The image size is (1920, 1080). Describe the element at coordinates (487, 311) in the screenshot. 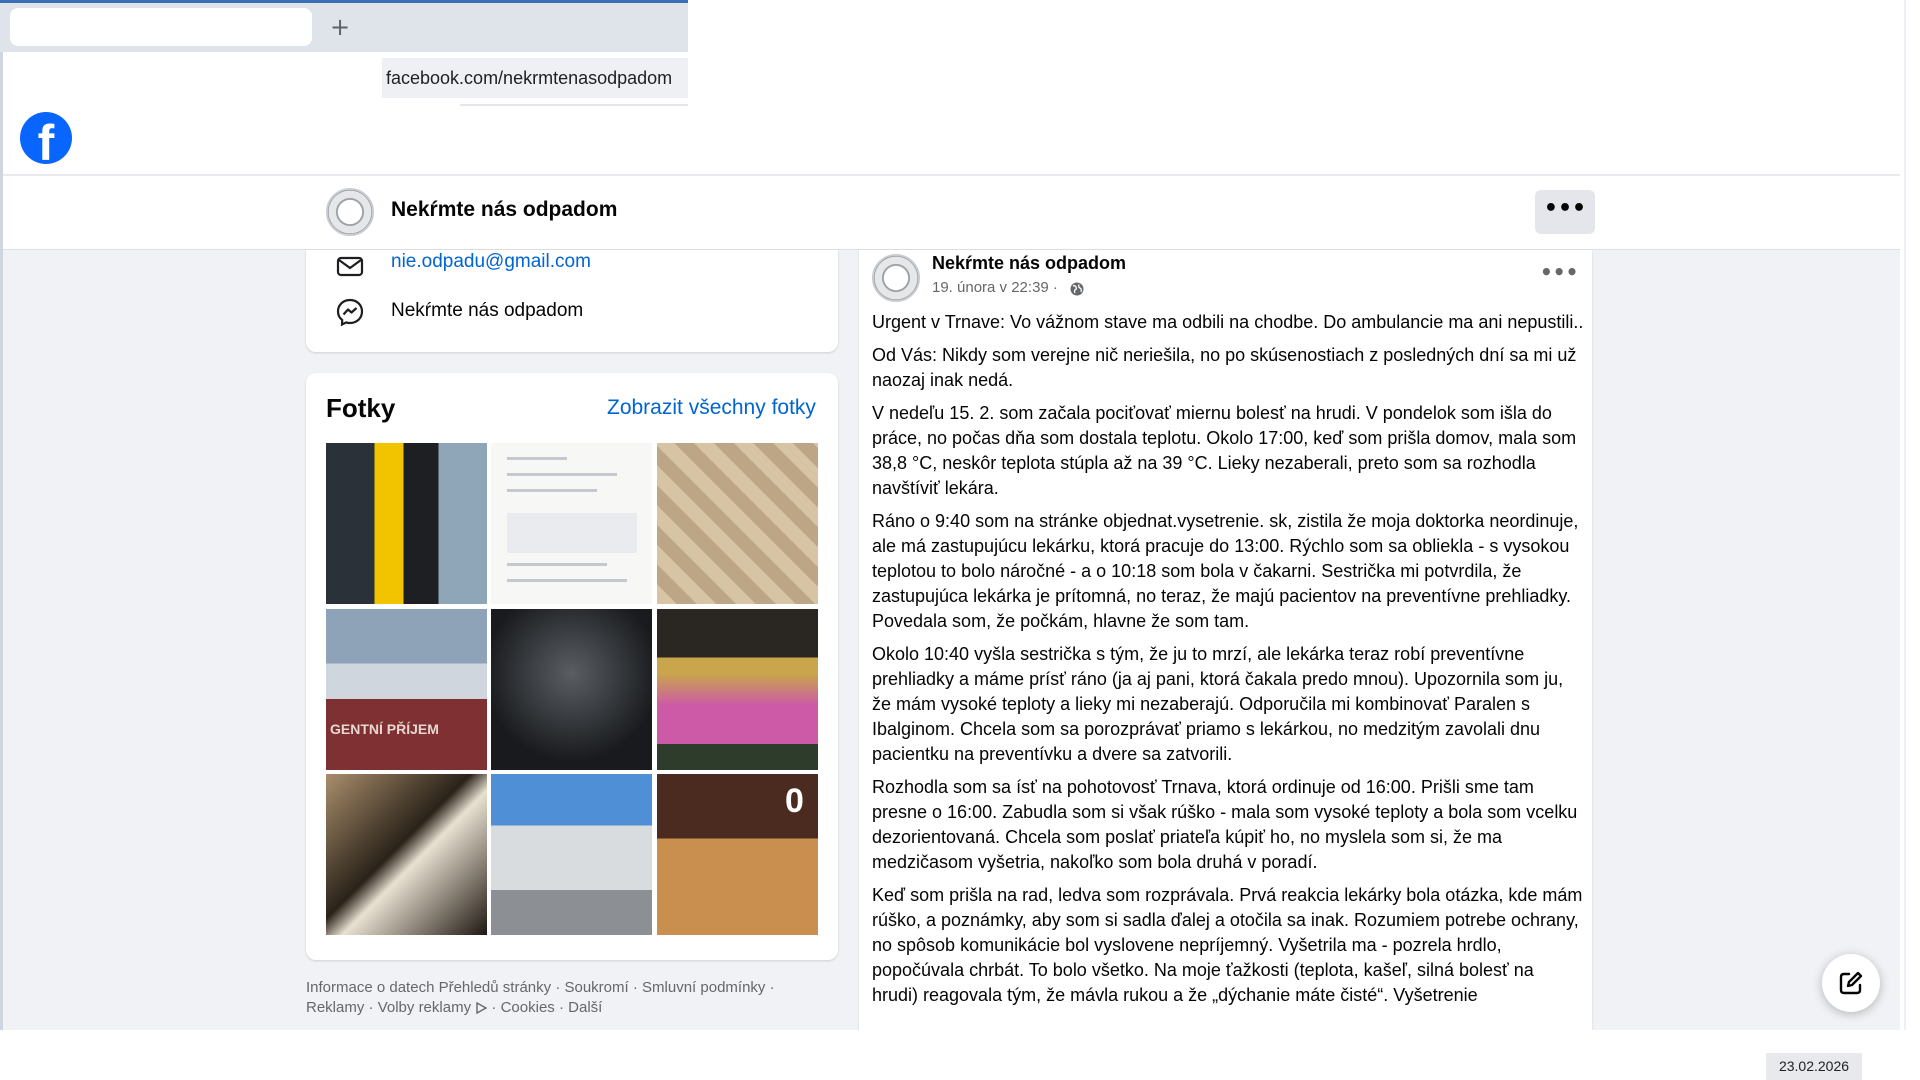

I see `messenger-link: Nekŕmte nás odpadom` at that location.